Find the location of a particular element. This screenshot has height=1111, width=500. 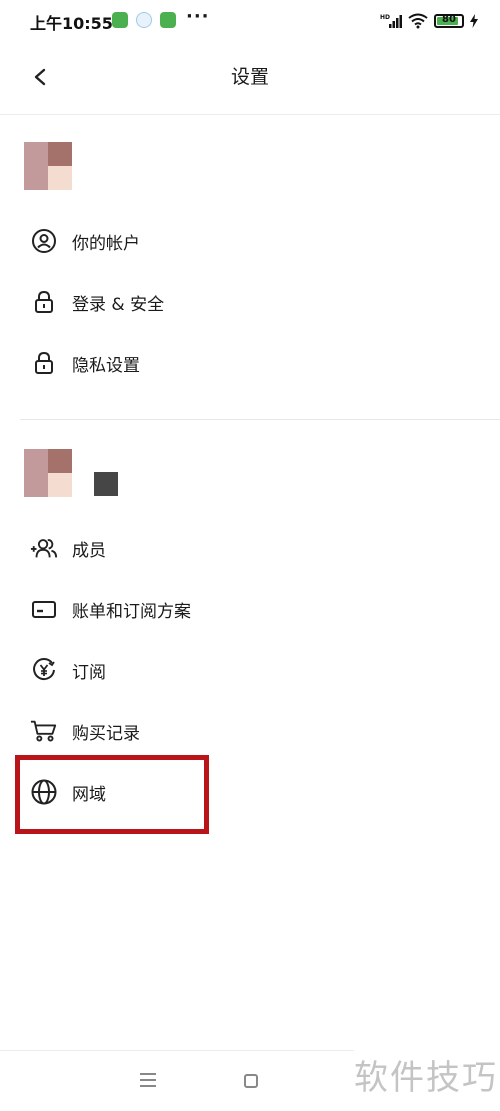

menu-item-label: 登录 & 安全 is located at coordinates (118, 304).